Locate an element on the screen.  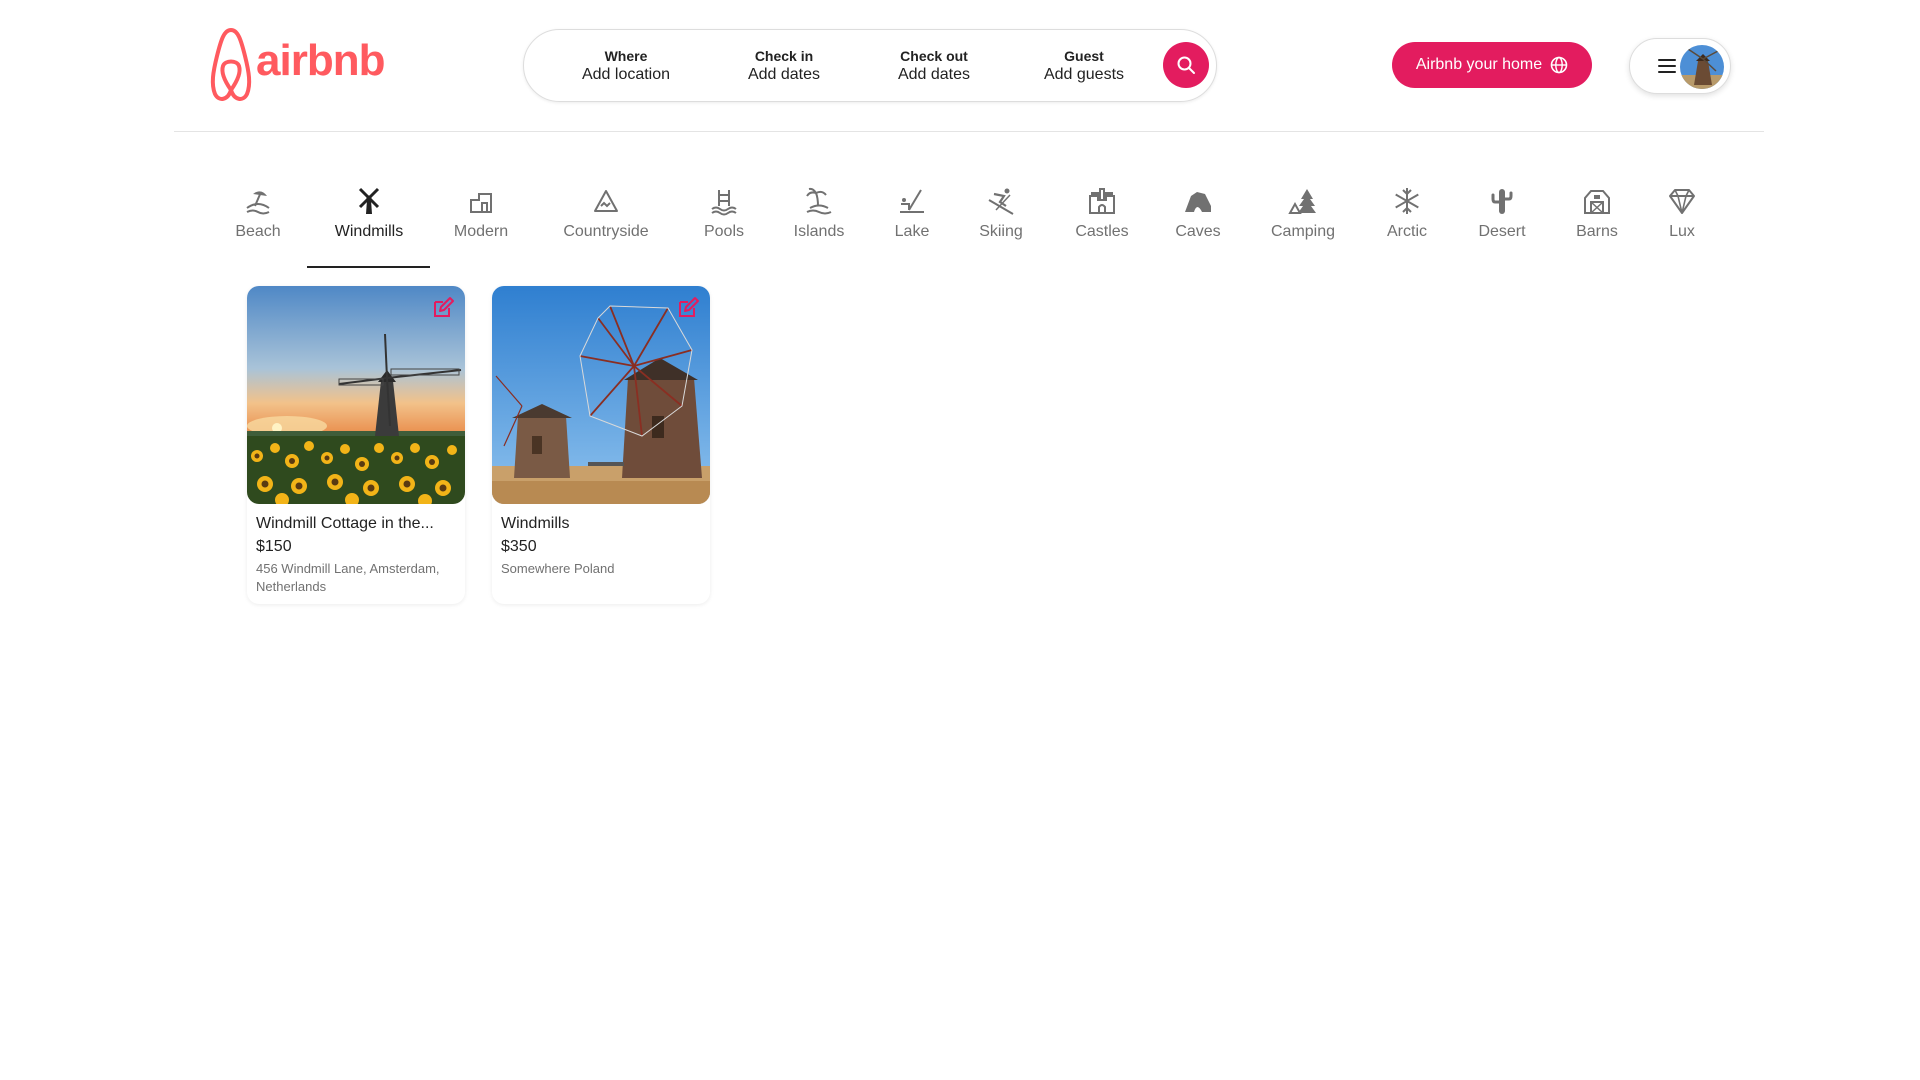
search-checkin: Check in Add dates is located at coordinates (784, 66).